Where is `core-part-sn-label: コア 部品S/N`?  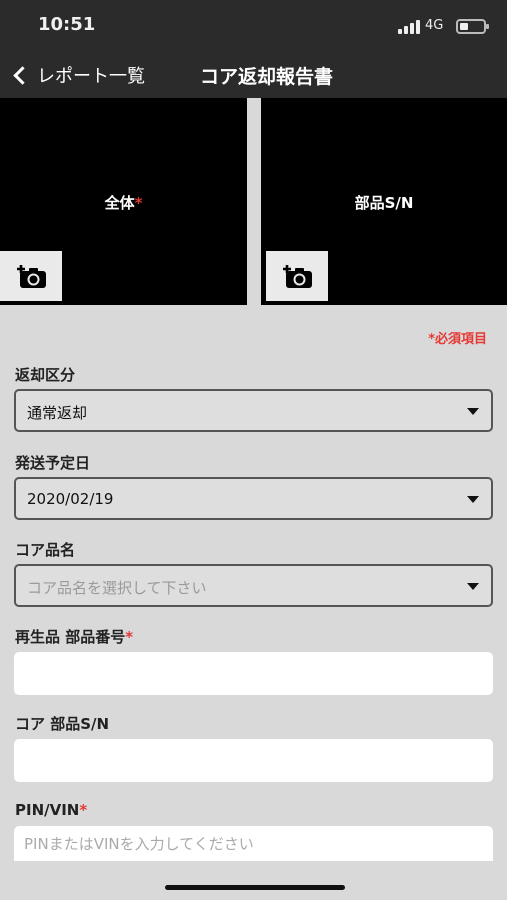 core-part-sn-label: コア 部品S/N is located at coordinates (62, 724).